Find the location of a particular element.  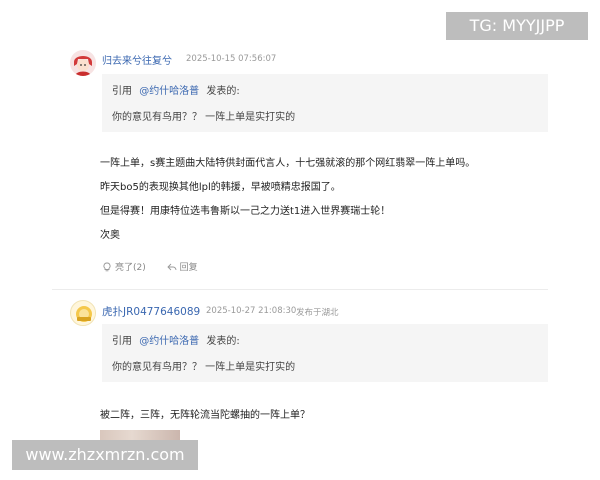

post-location: 发布于湖北 is located at coordinates (317, 313).